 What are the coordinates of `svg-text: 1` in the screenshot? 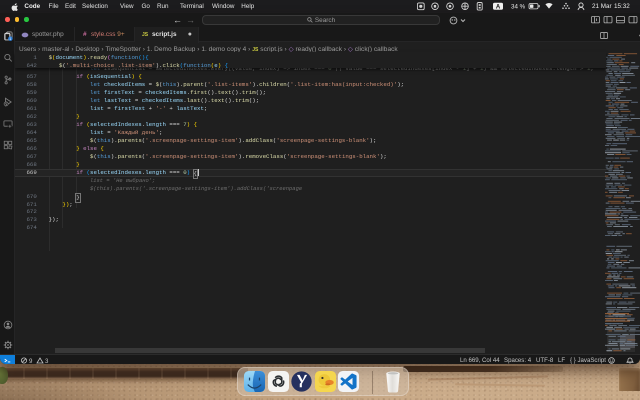 It's located at (10, 39).